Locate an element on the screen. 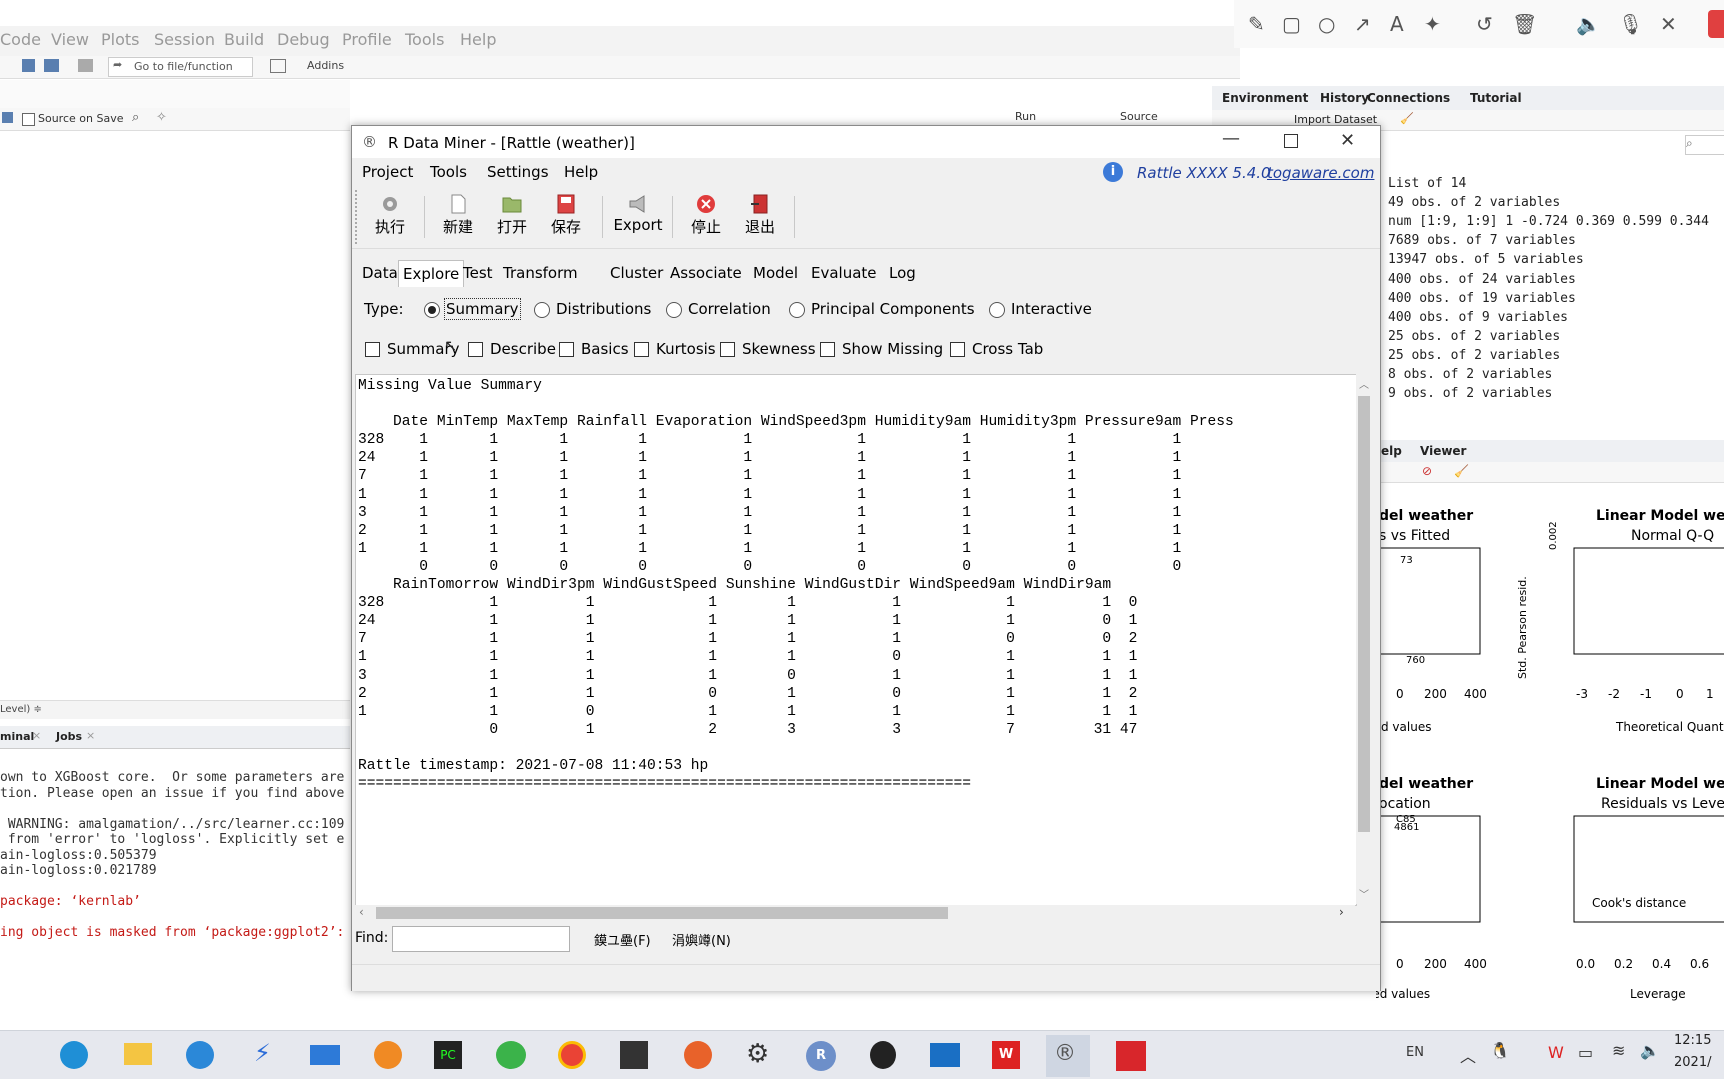 This screenshot has height=1079, width=1724. tab-associate: Associate is located at coordinates (706, 273).